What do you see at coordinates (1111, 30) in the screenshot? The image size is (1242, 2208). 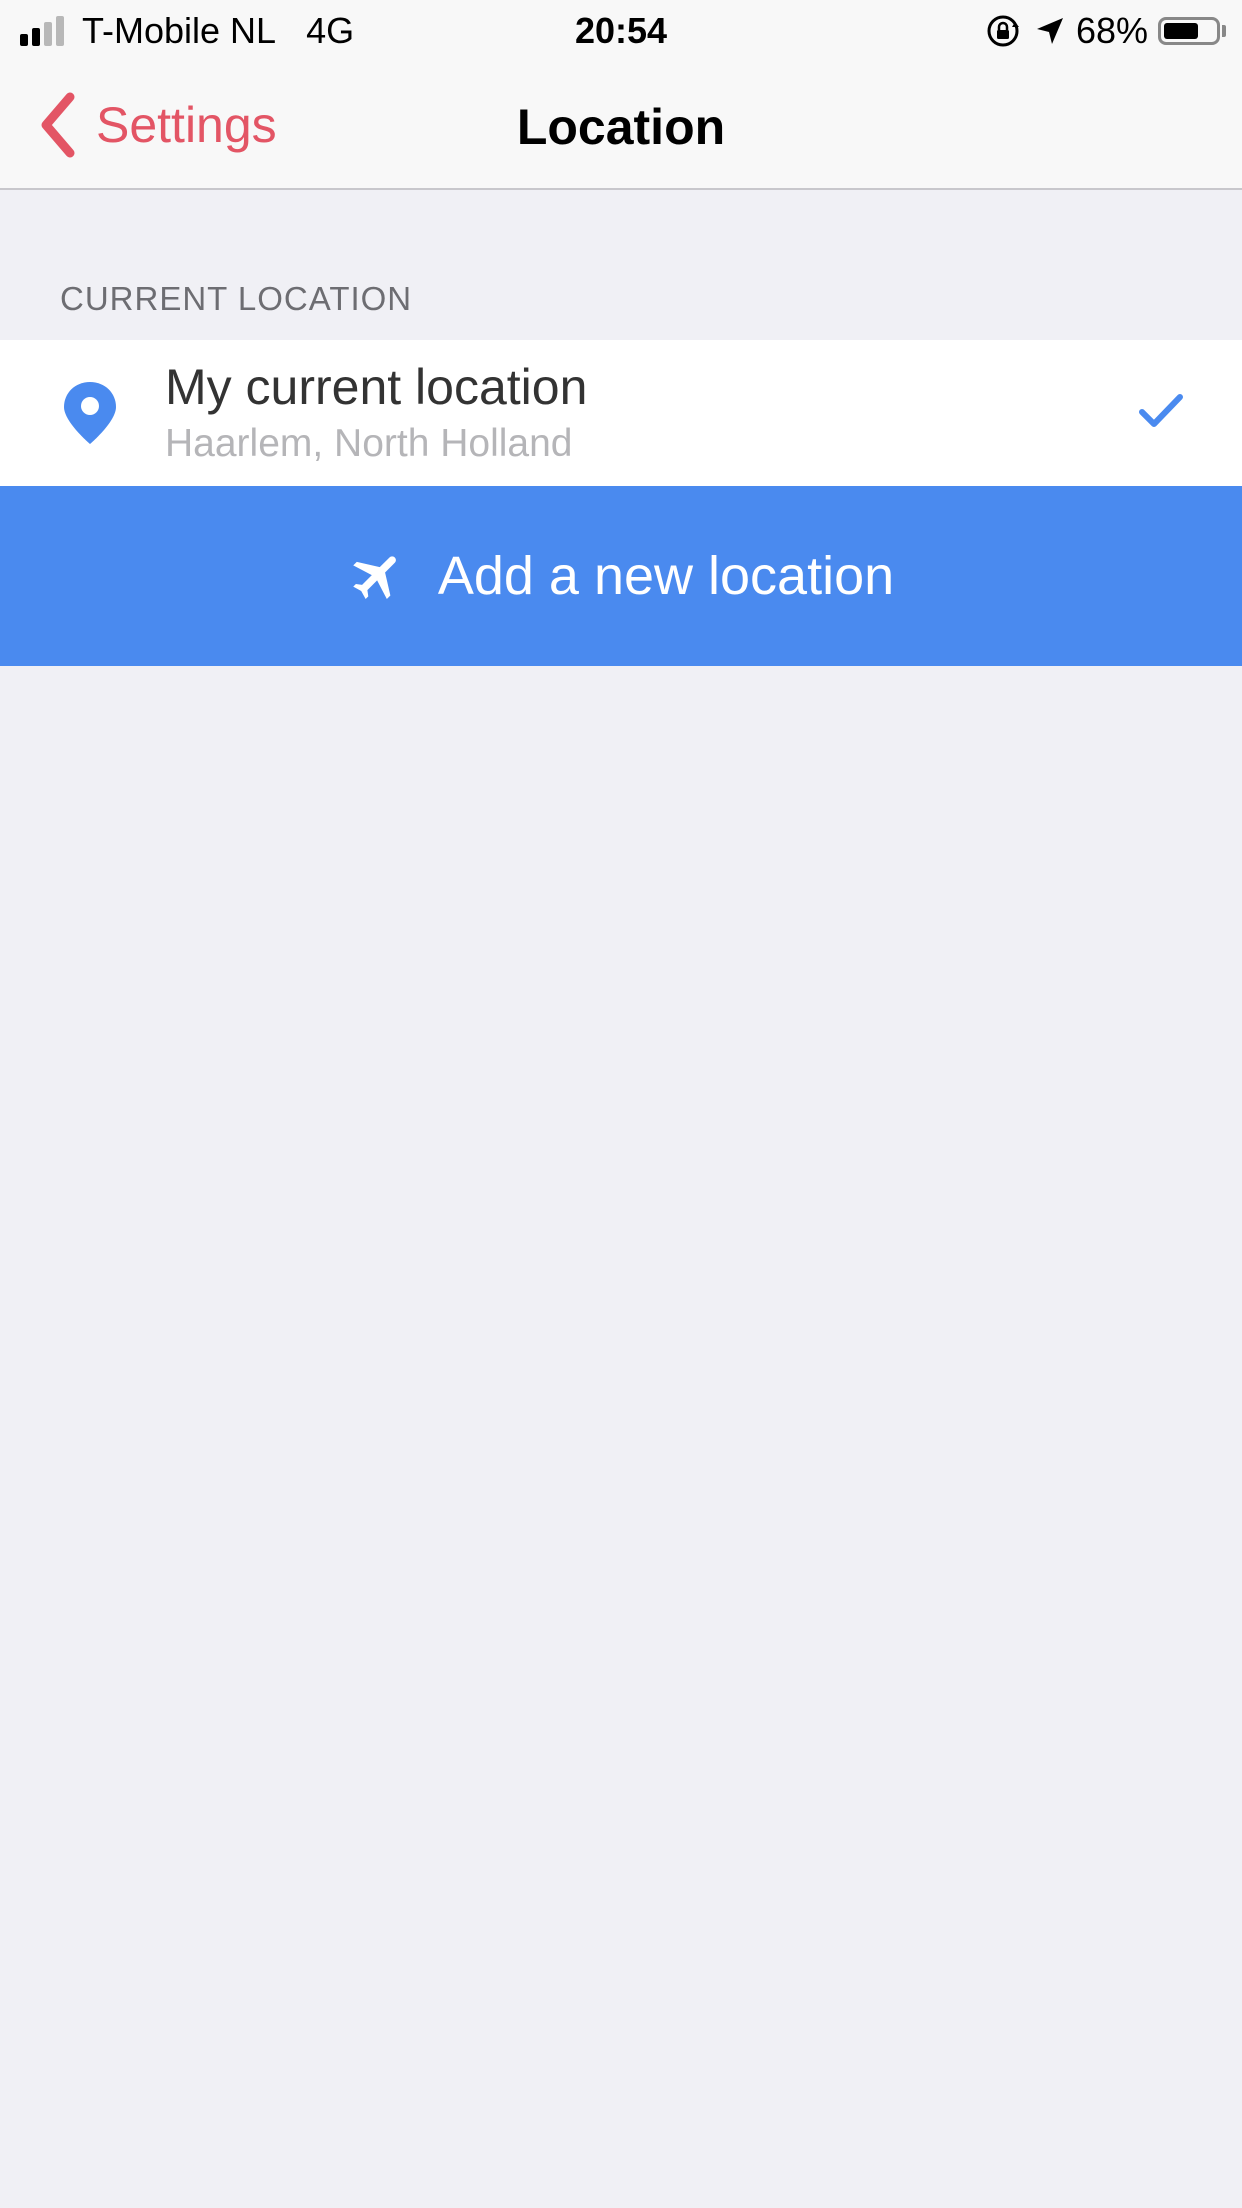 I see `battery-percent: 68%` at bounding box center [1111, 30].